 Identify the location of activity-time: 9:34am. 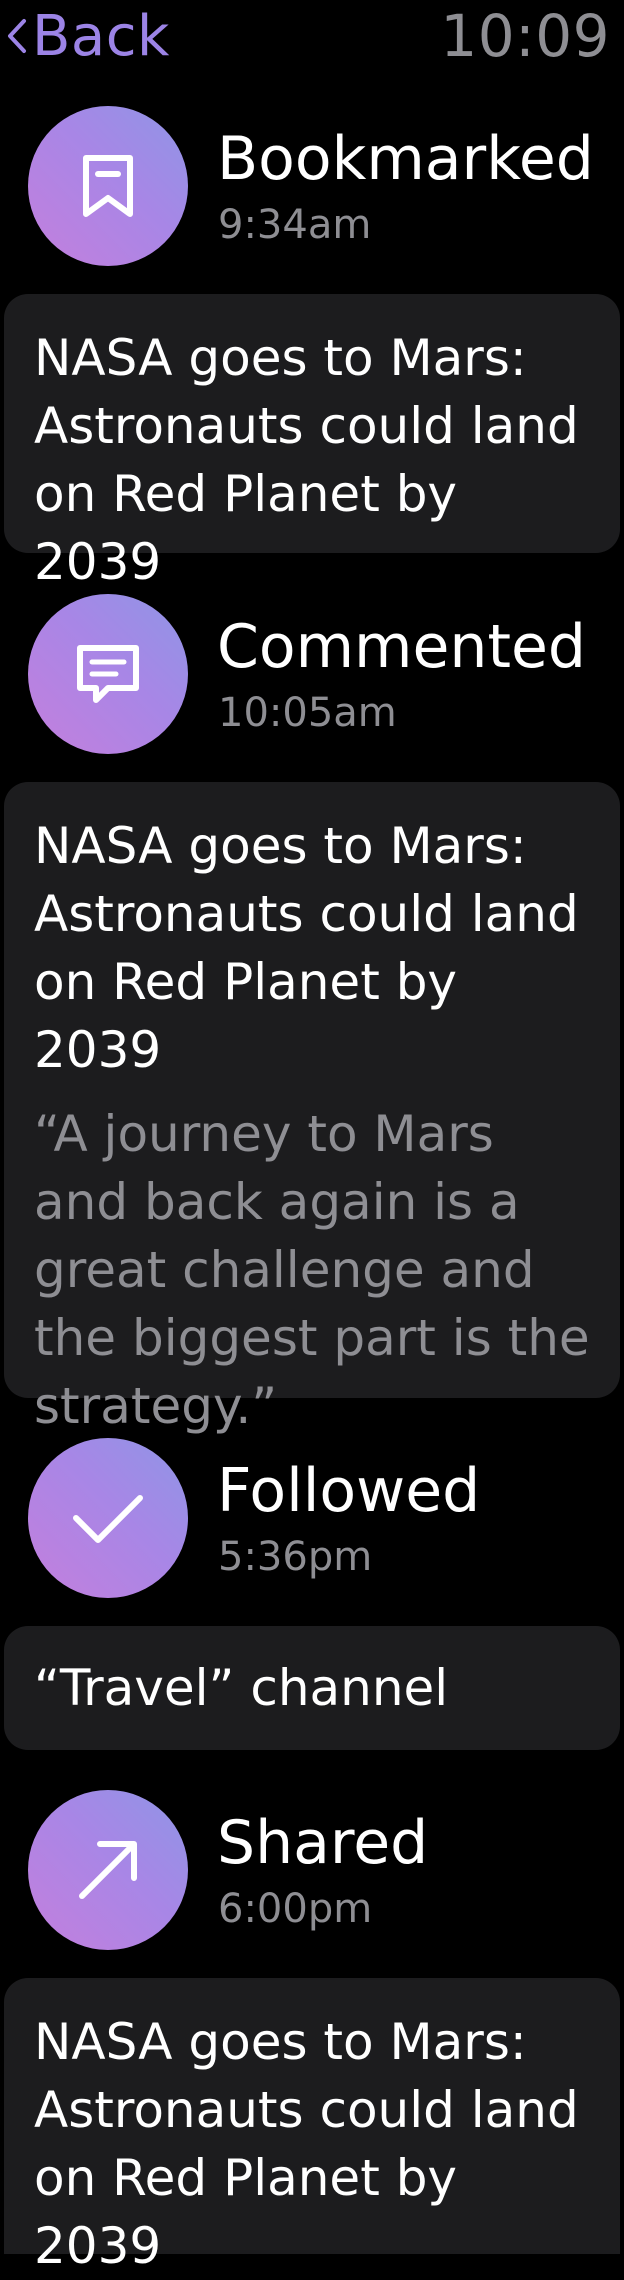
(295, 225).